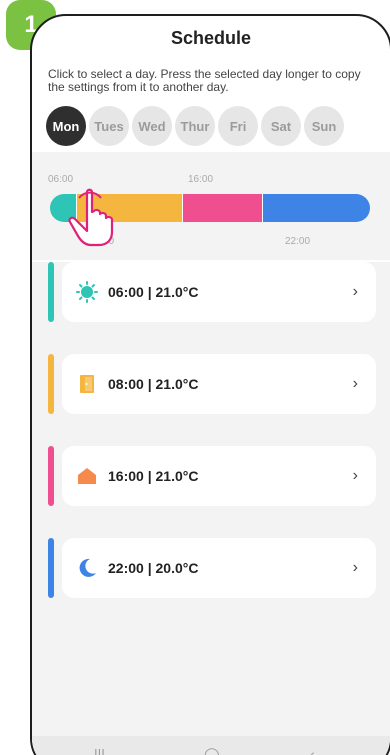 The image size is (390, 755). I want to click on day-sun: Sun, so click(324, 126).